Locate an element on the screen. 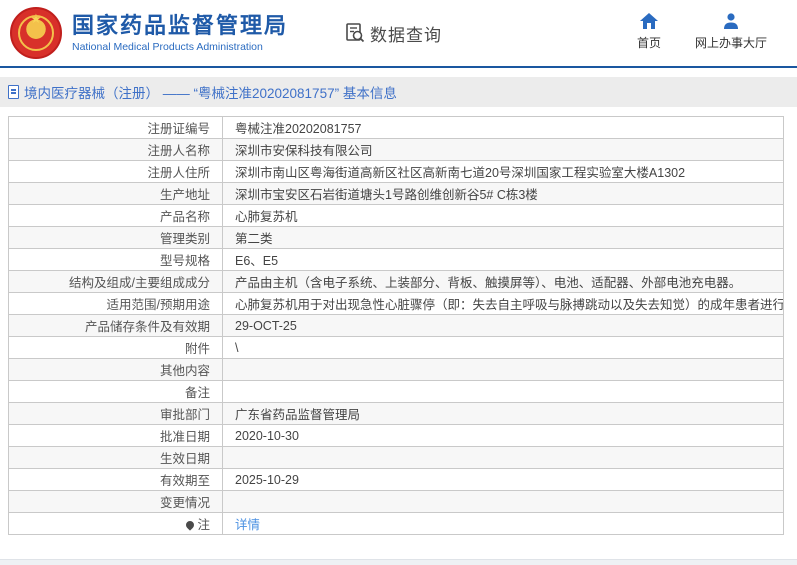 Image resolution: width=797 pixels, height=565 pixels. row-label: 产品储存条件及有效期 is located at coordinates (115, 325).